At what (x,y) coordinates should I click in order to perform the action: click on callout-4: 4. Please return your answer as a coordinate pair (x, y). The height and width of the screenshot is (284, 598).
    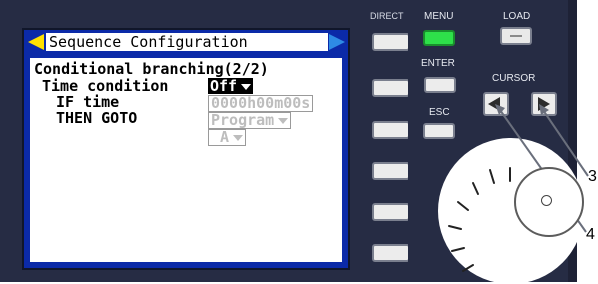
    Looking at the image, I should click on (590, 234).